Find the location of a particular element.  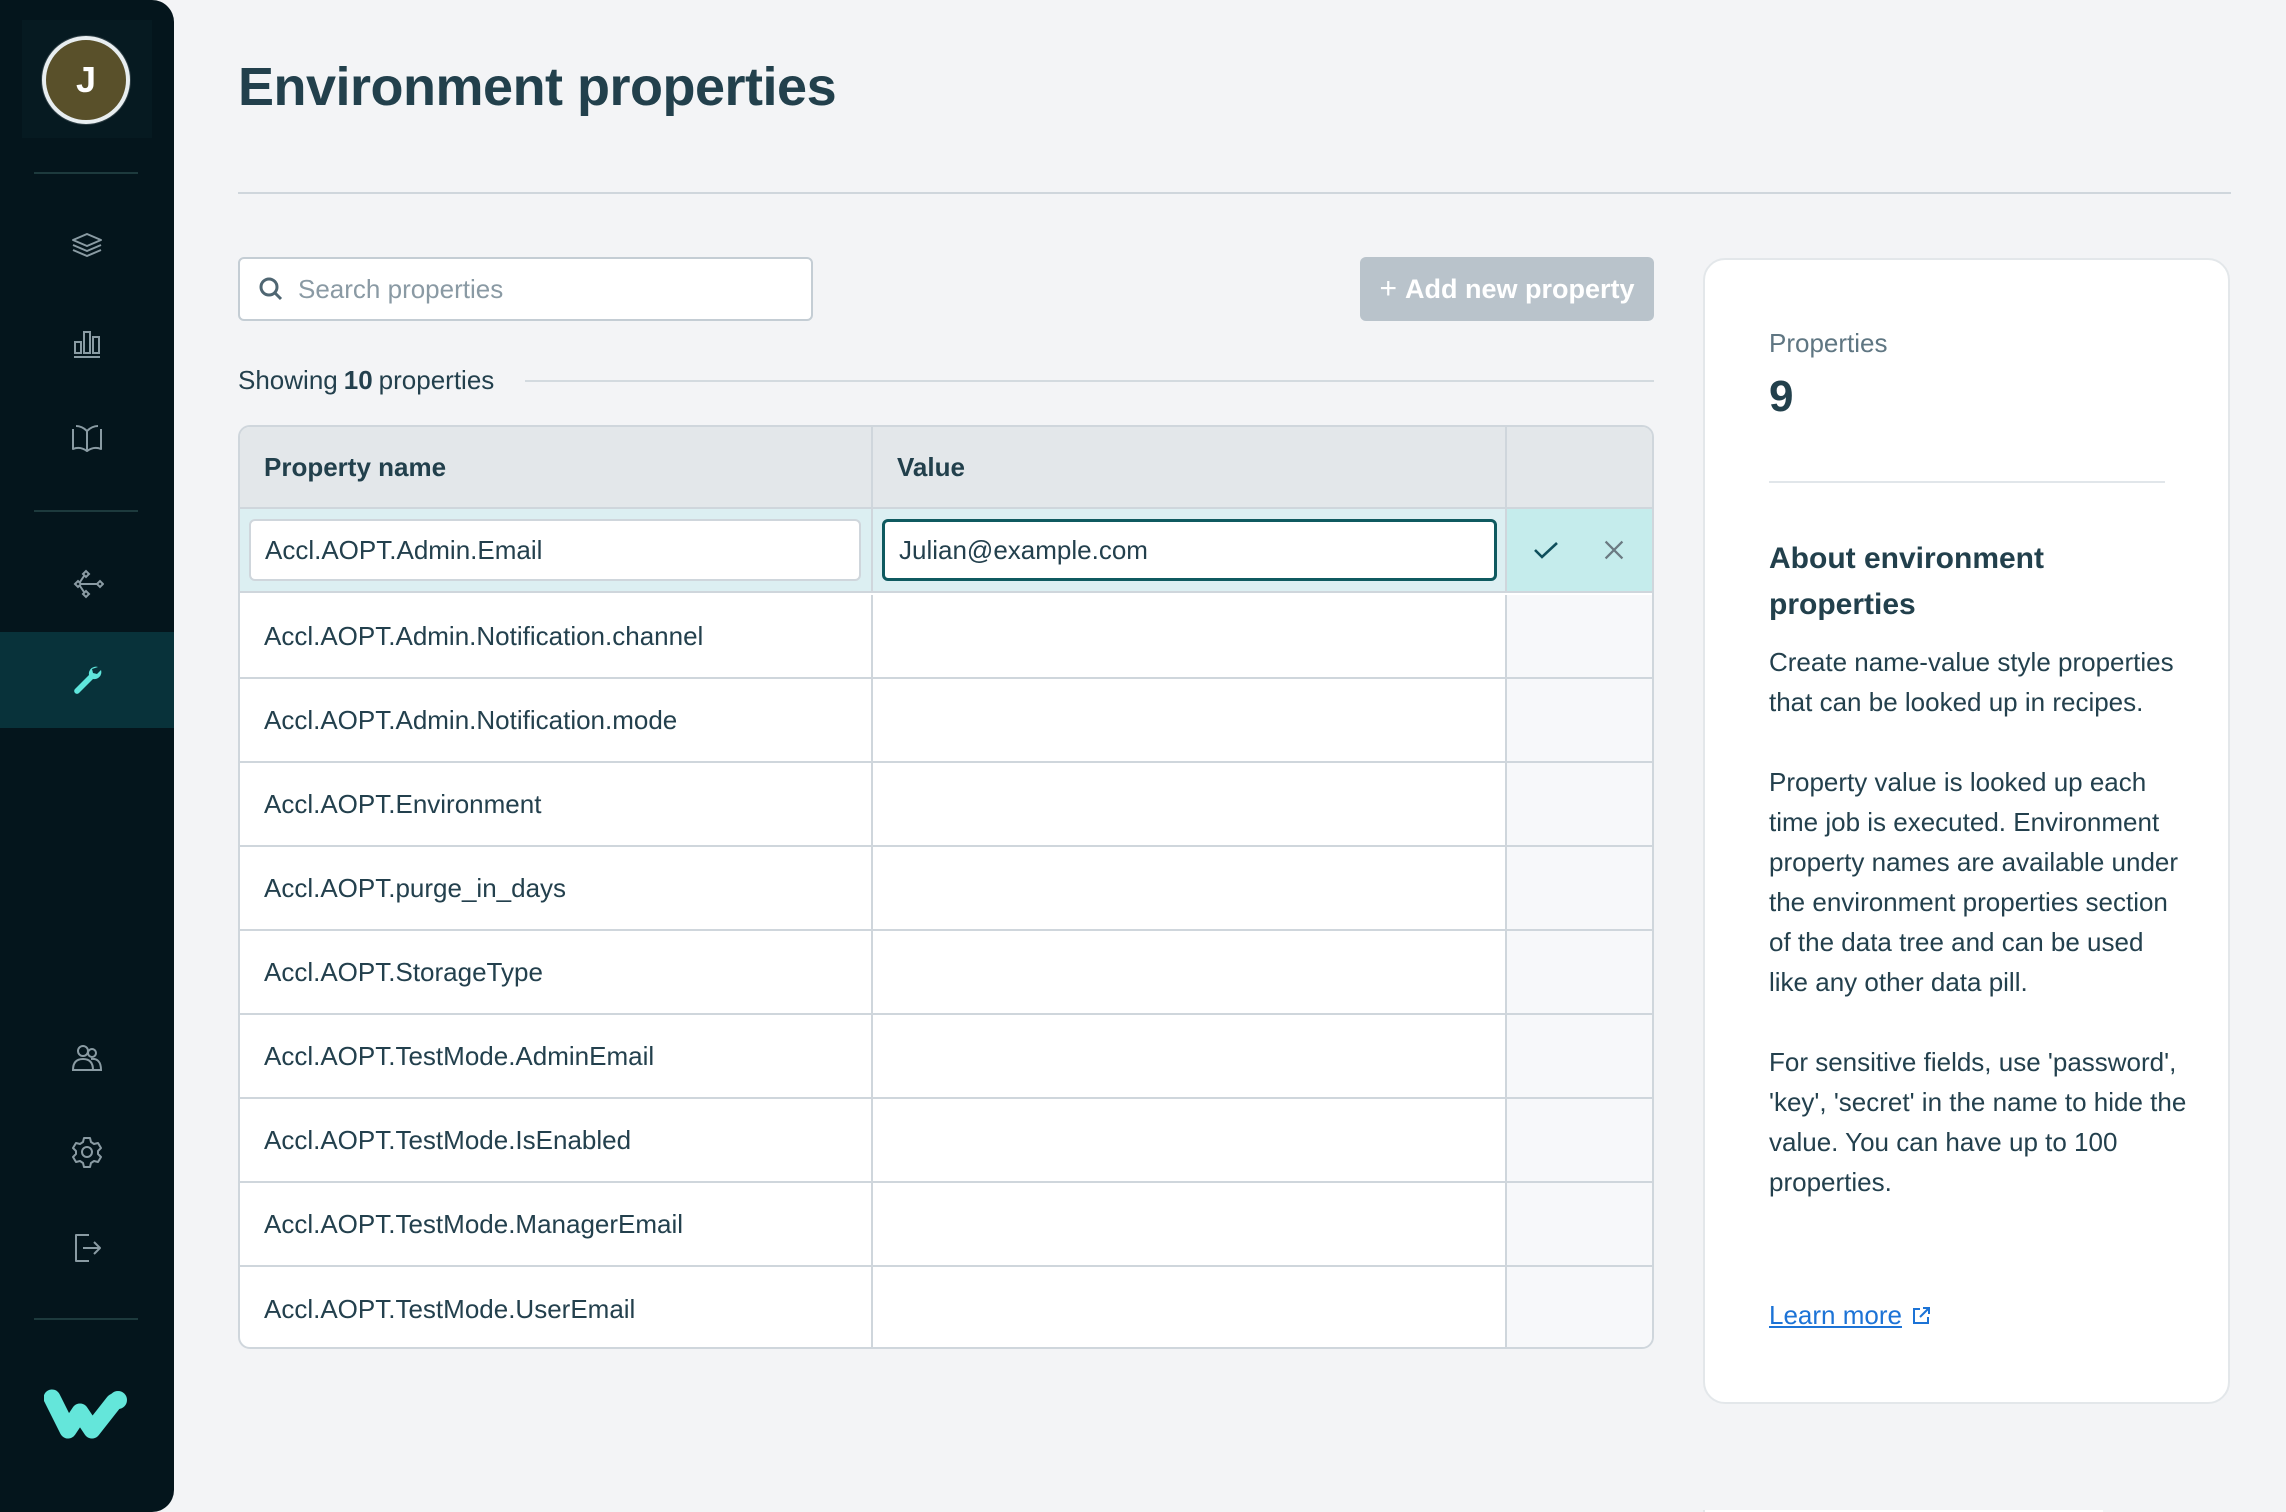

sidebar-item-logout is located at coordinates (87, 1248).